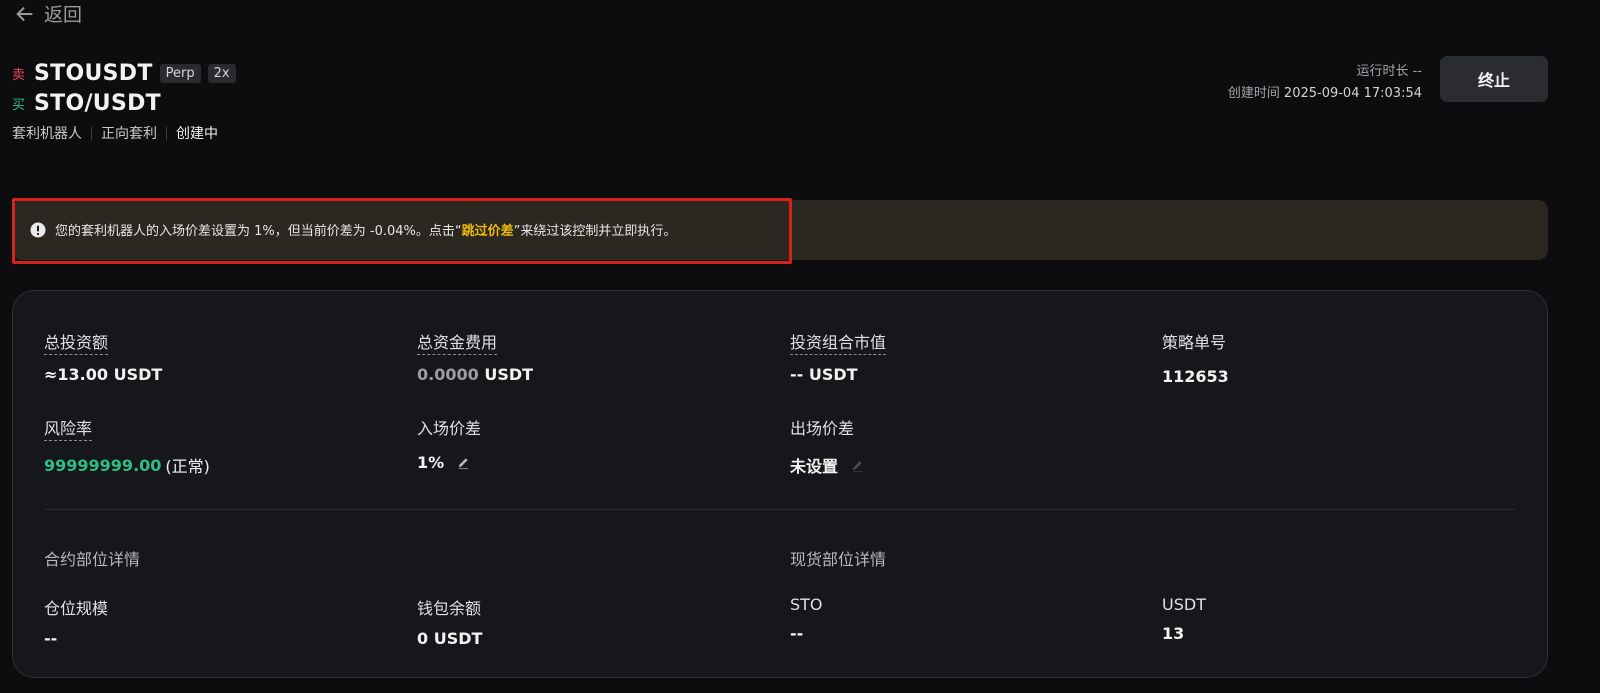 This screenshot has width=1600, height=693. Describe the element at coordinates (93, 73) in the screenshot. I see `sell-pair-name: STOUSDT` at that location.